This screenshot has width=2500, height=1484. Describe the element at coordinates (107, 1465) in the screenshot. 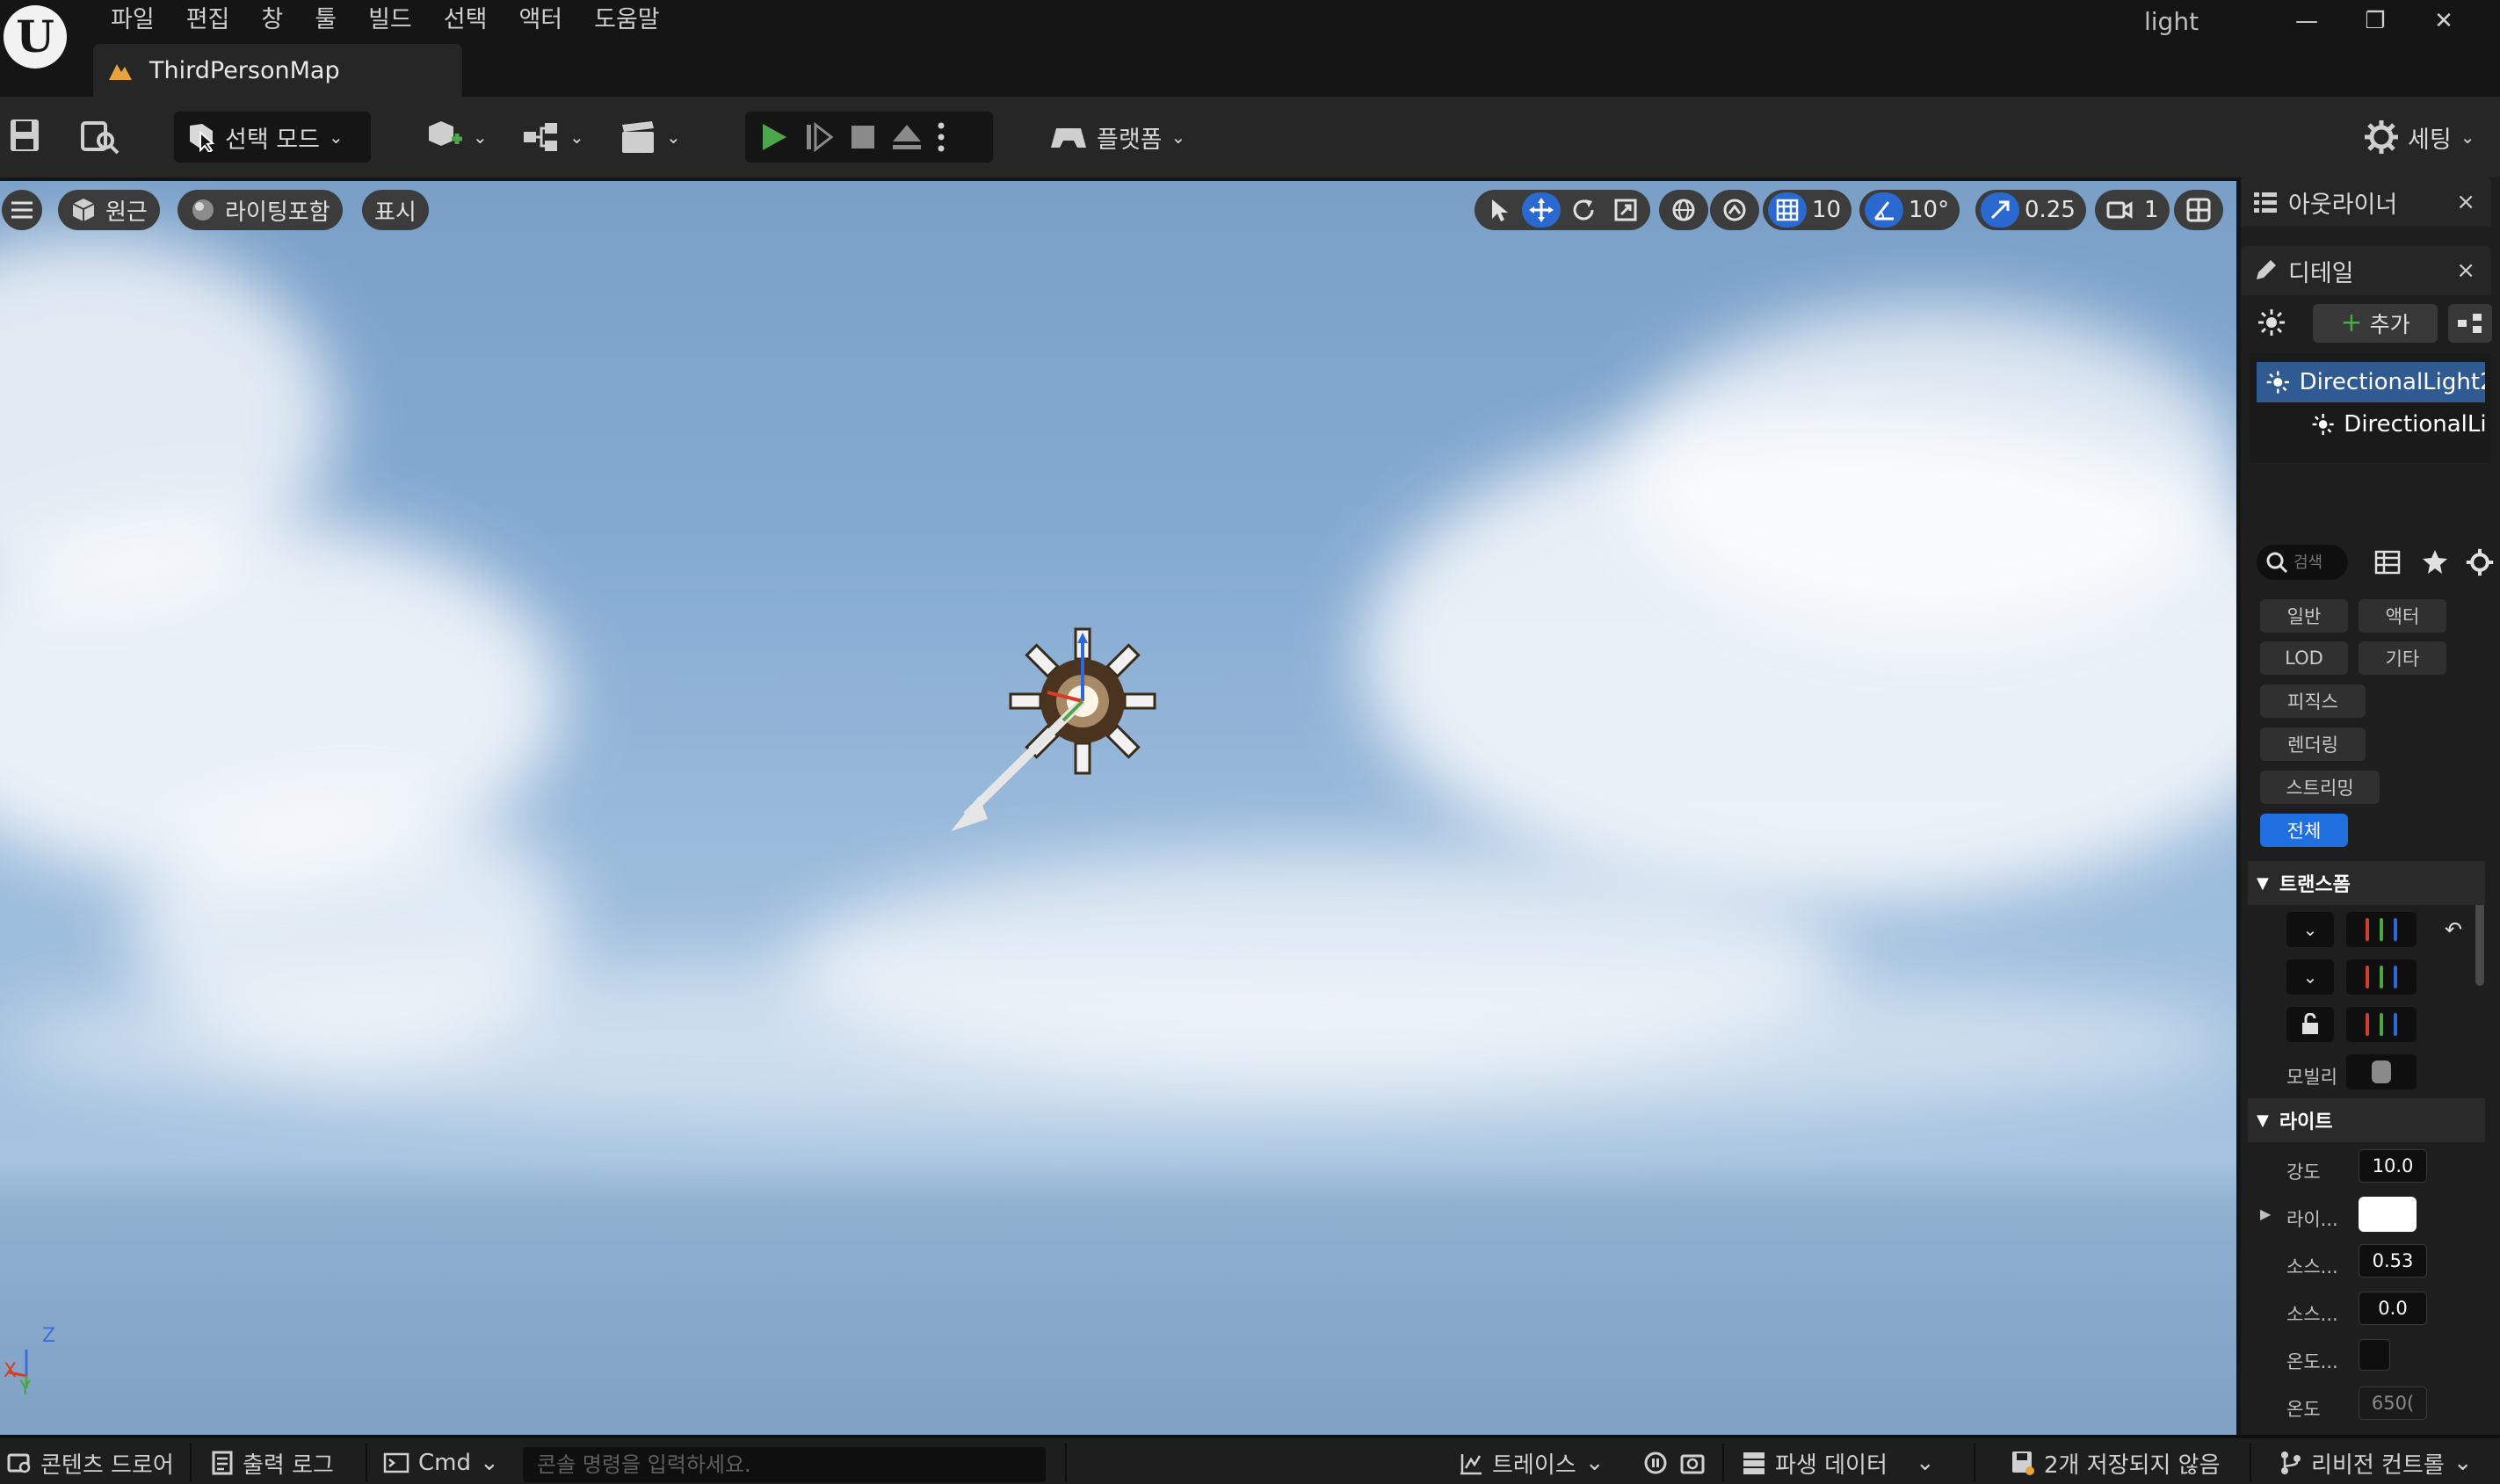

I see `content-drawer-label: 콘텐츠 드로어` at that location.